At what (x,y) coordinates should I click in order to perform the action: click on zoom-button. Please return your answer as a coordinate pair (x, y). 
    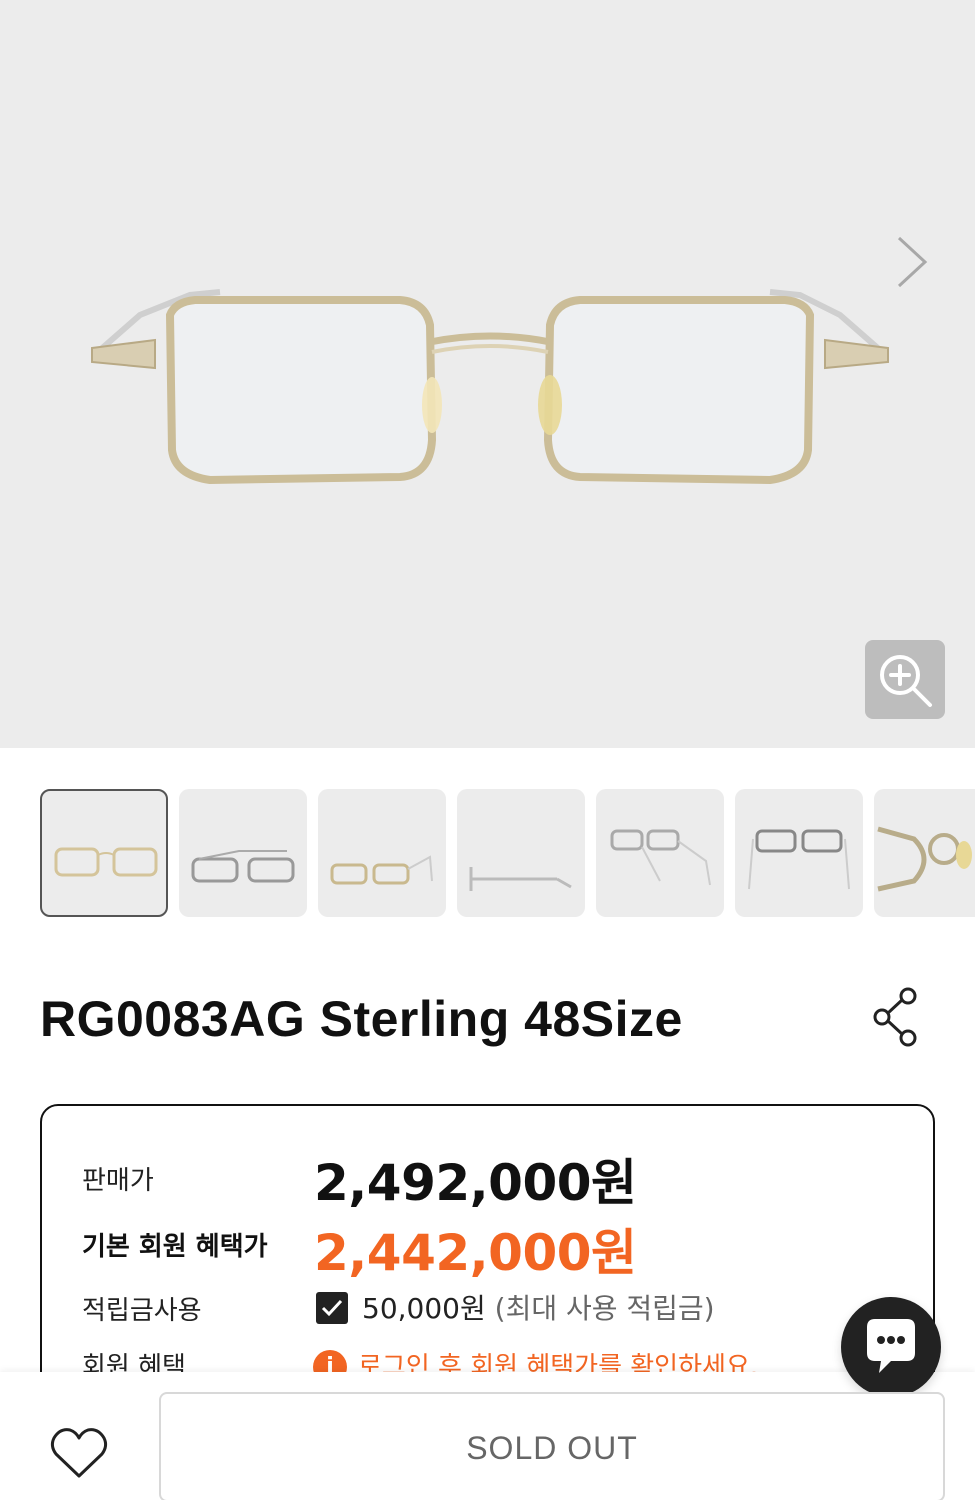
    Looking at the image, I should click on (905, 679).